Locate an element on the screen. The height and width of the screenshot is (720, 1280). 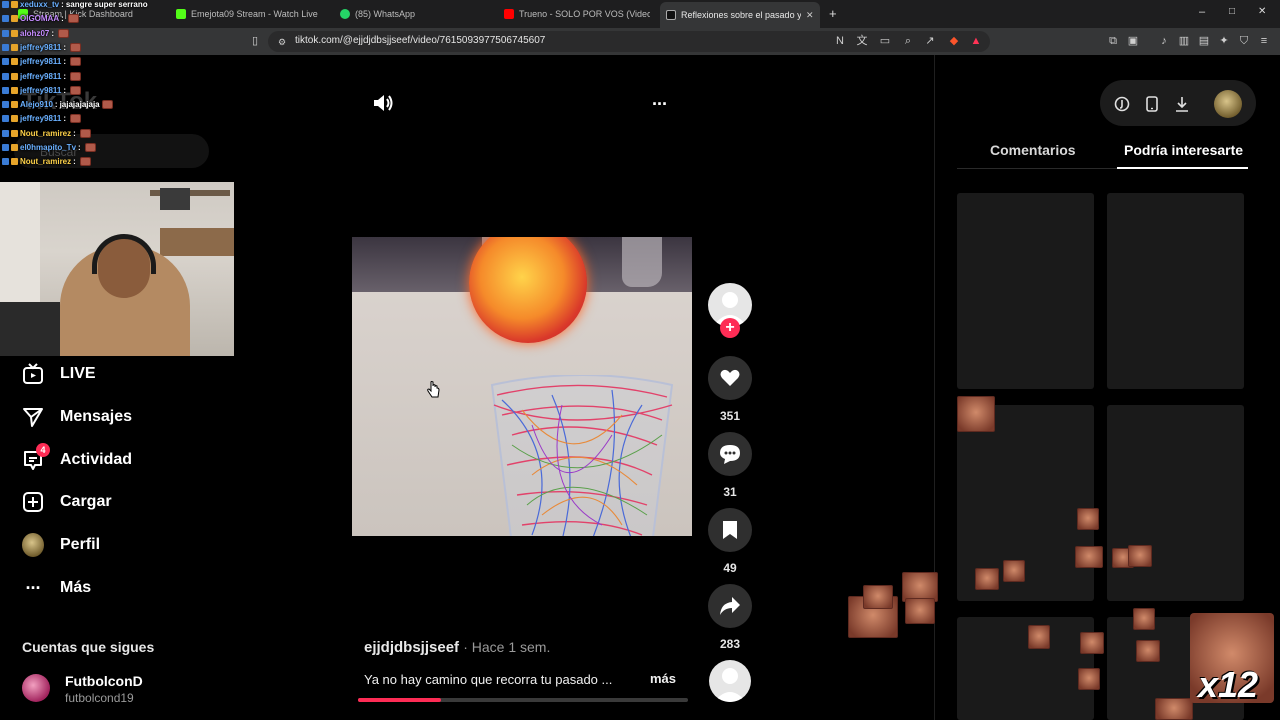
chat-message: alohz07 : is located at coordinates (36, 33).